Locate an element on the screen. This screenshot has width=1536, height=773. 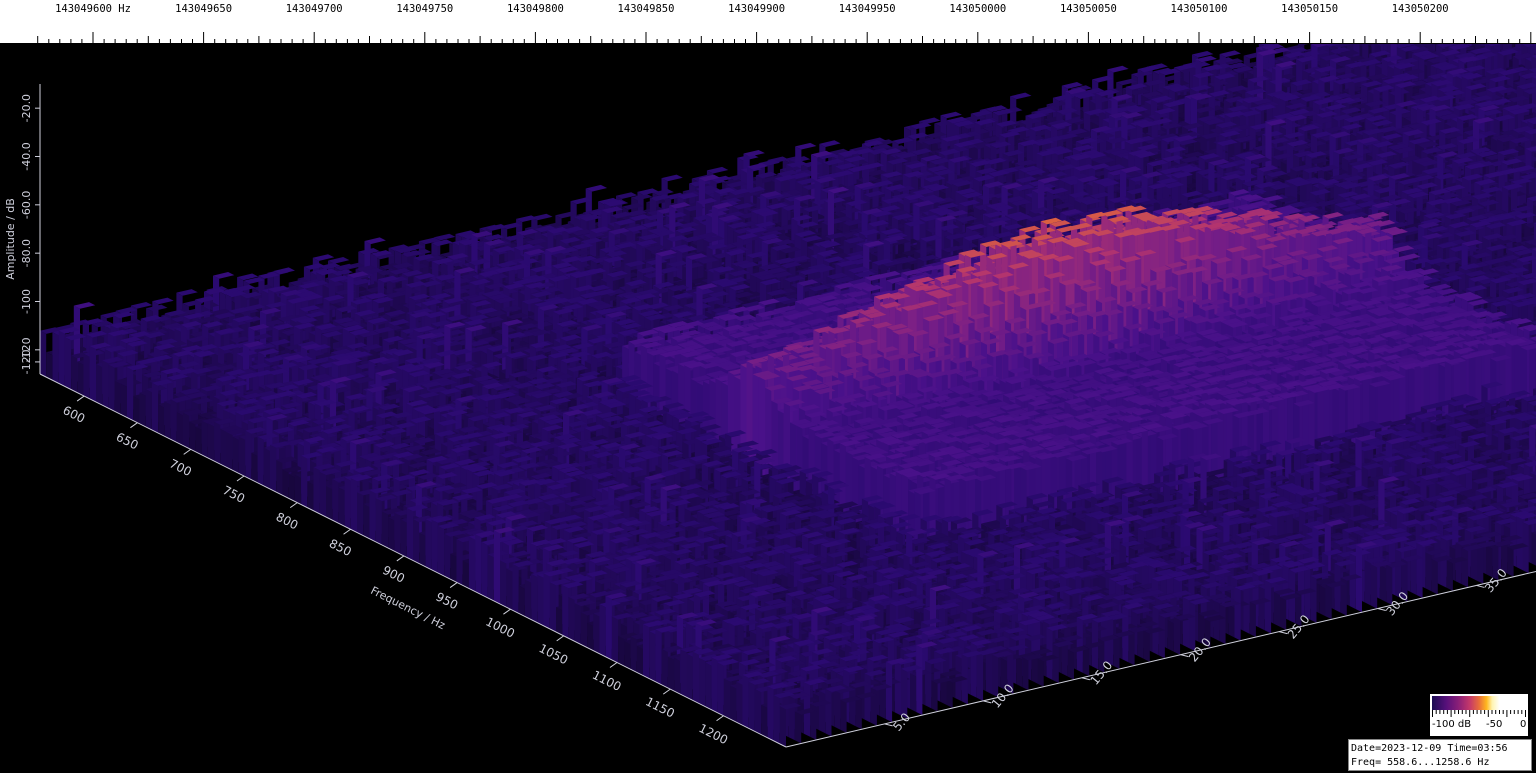
ruler-label: 143049650 is located at coordinates (203, 9).